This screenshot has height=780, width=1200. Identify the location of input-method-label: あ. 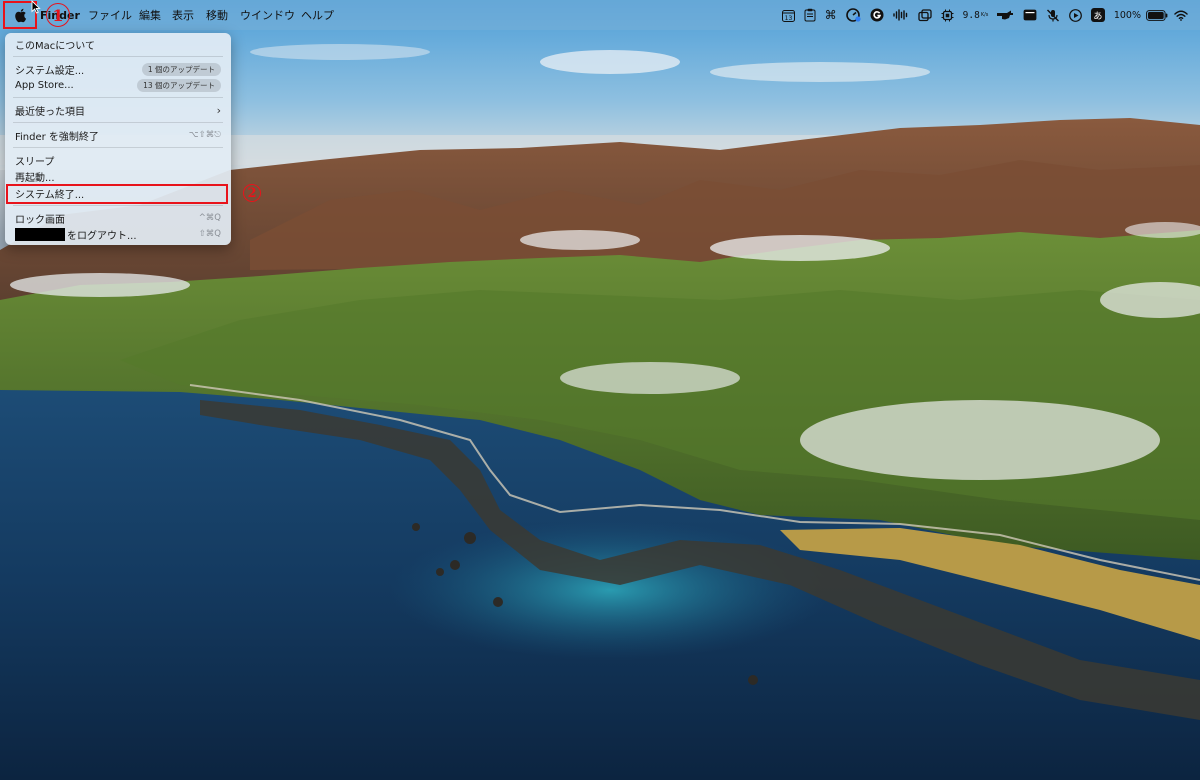
(1097, 15).